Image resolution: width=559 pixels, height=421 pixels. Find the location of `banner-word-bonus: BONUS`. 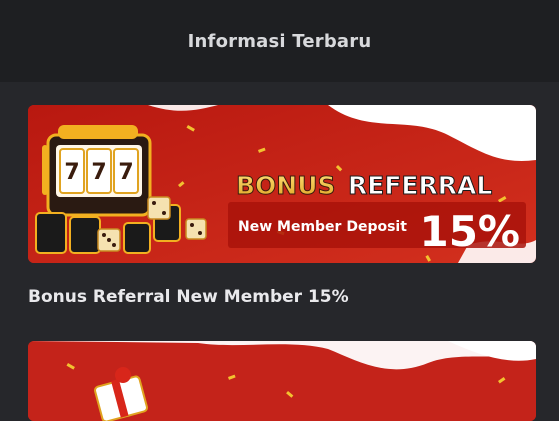

banner-word-bonus: BONUS is located at coordinates (286, 185).